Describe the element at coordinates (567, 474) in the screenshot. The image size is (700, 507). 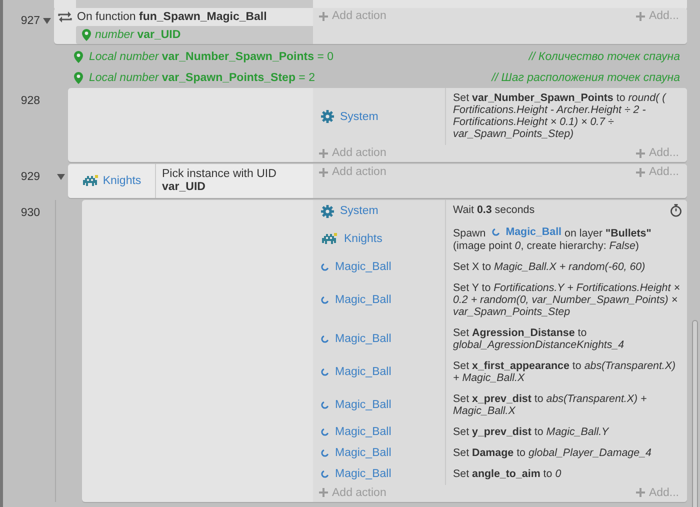
I see `action-text: Set angle_to_aim to 0` at that location.